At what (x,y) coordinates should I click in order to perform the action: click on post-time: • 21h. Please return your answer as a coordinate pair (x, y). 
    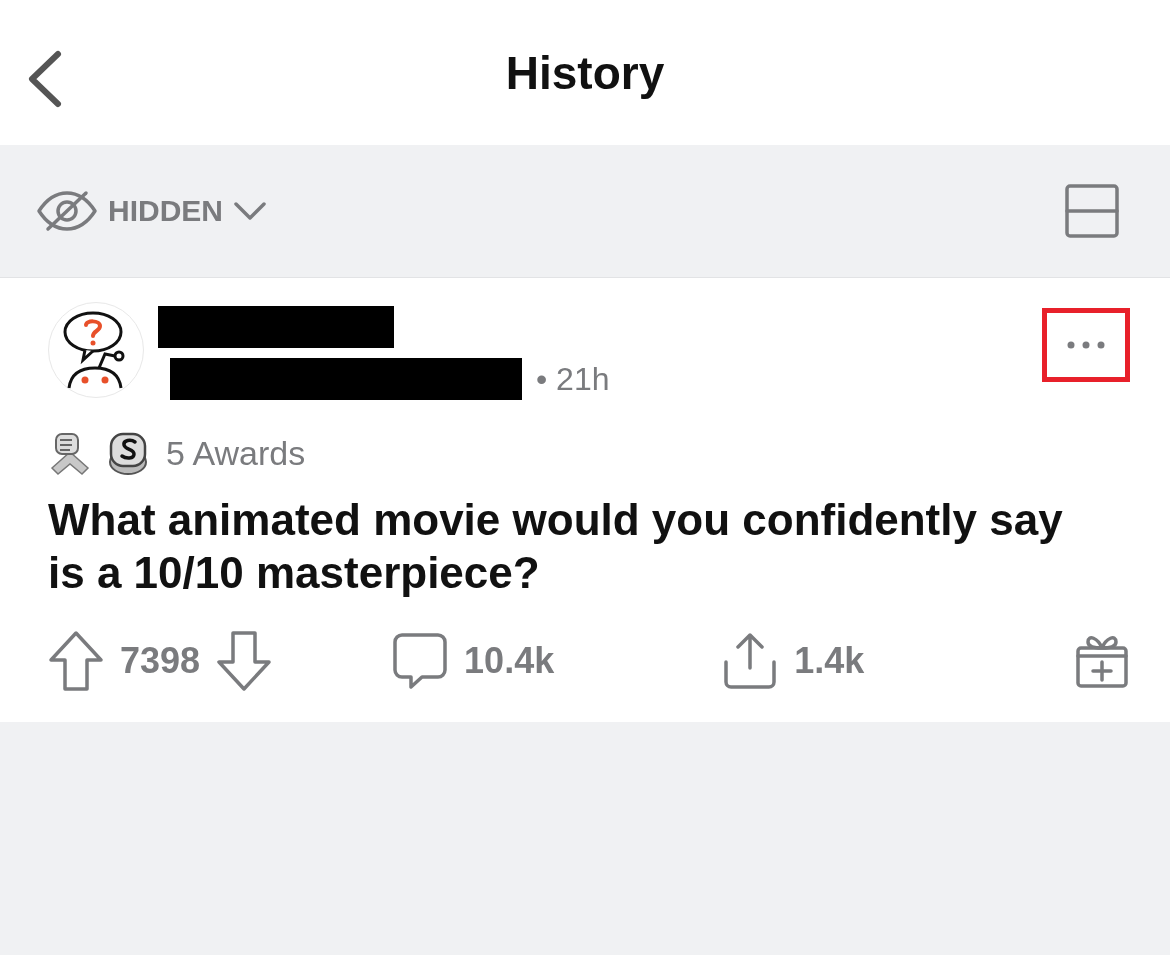
    Looking at the image, I should click on (573, 379).